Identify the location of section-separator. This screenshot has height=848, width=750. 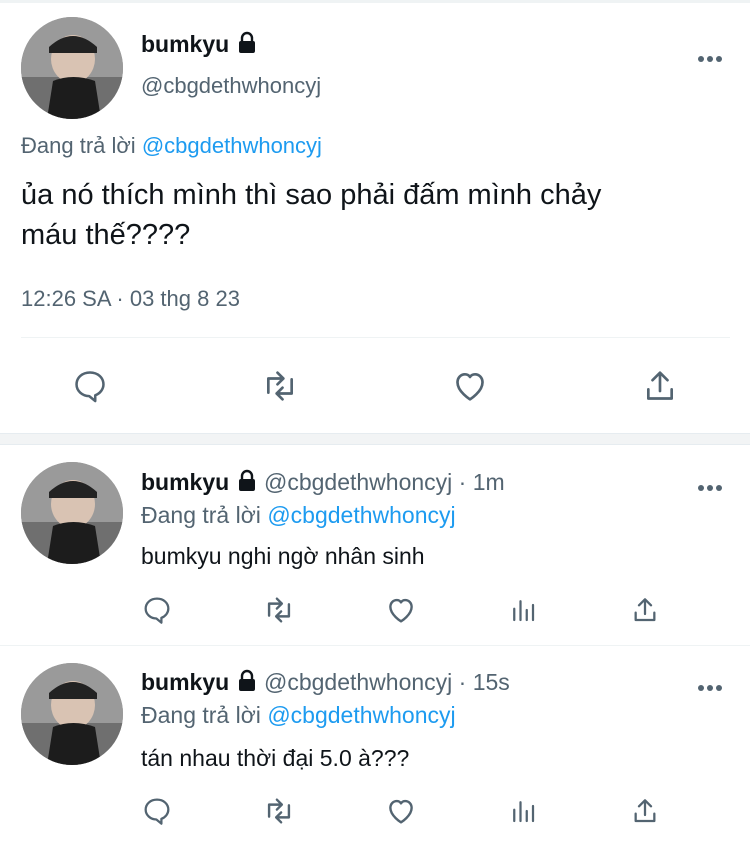
(375, 439).